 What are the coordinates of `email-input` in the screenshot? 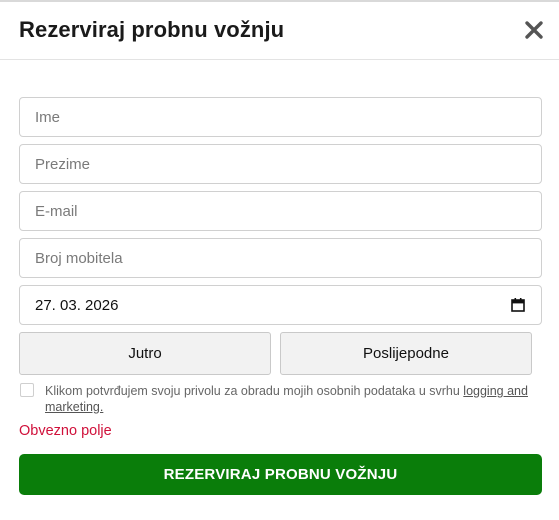 It's located at (280, 211).